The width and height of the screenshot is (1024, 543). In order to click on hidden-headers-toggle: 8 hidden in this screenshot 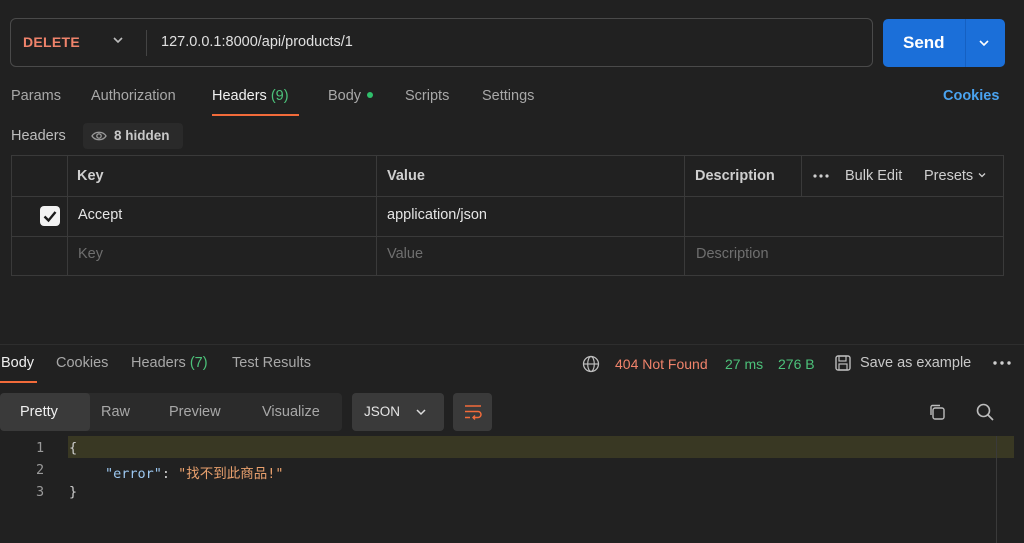, I will do `click(133, 136)`.